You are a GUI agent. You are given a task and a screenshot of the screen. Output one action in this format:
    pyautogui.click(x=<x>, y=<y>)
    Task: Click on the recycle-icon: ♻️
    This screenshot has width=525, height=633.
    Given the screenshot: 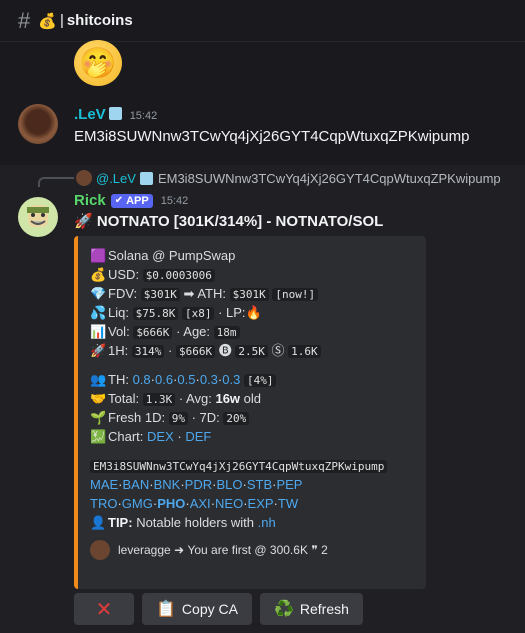 What is the action you would take?
    pyautogui.click(x=283, y=609)
    